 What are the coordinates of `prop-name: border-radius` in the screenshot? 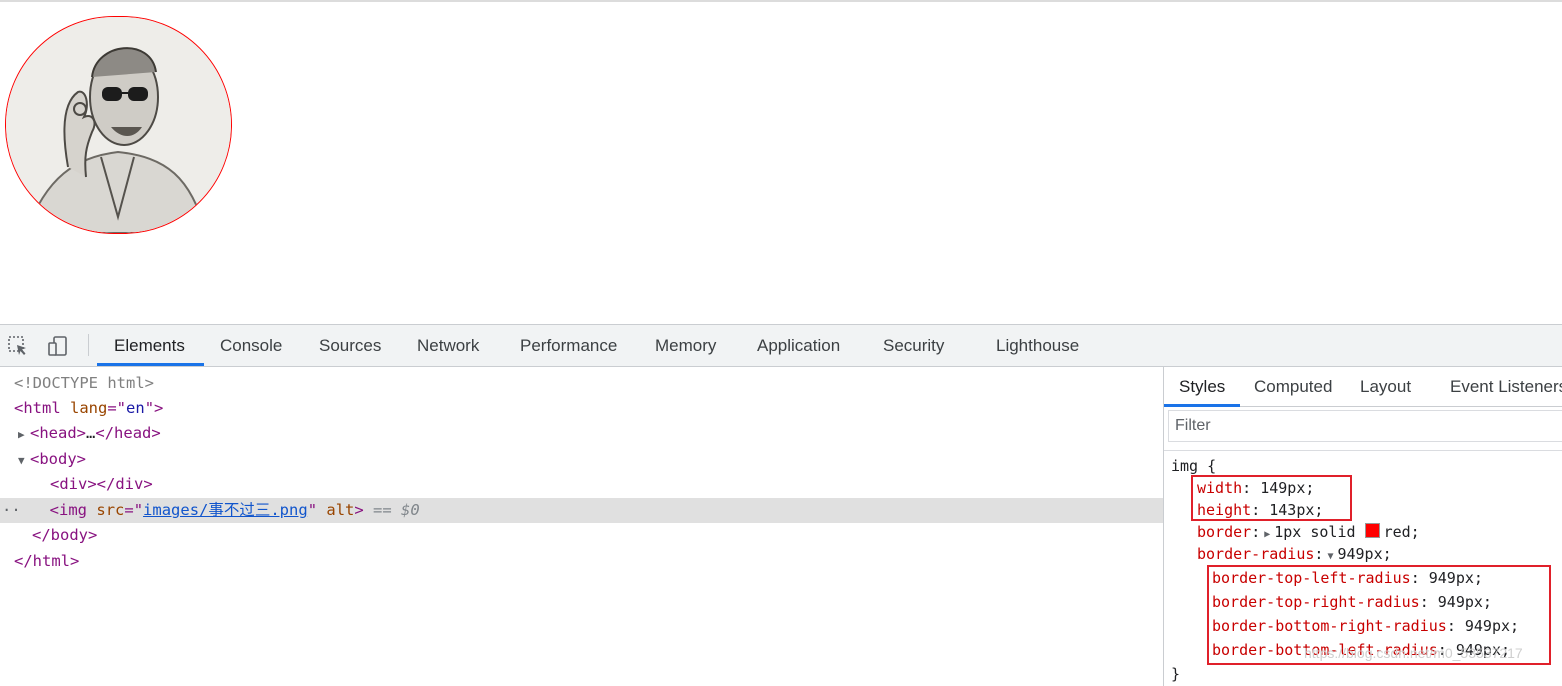 It's located at (1256, 554).